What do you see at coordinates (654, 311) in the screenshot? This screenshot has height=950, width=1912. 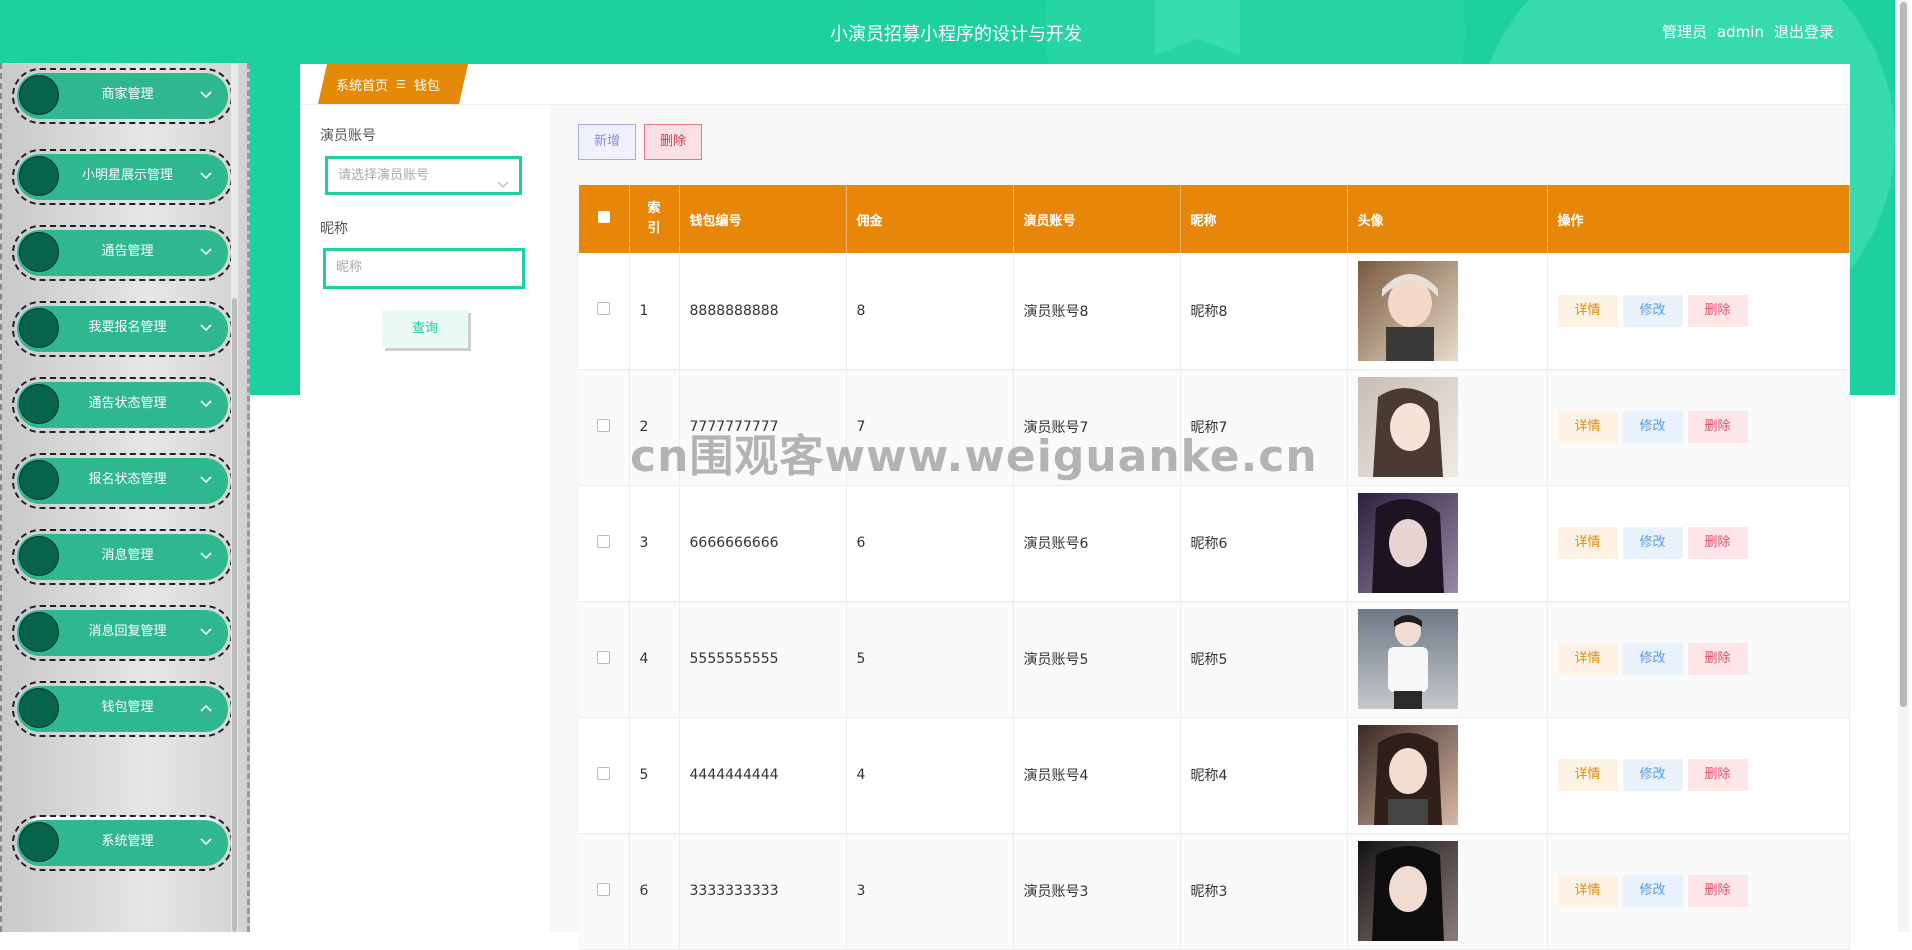 I see `cell-index: 1` at bounding box center [654, 311].